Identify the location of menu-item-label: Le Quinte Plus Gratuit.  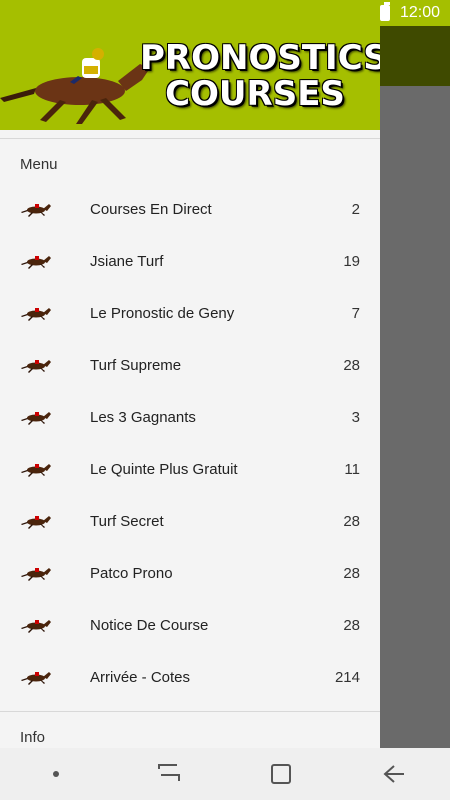
(164, 469).